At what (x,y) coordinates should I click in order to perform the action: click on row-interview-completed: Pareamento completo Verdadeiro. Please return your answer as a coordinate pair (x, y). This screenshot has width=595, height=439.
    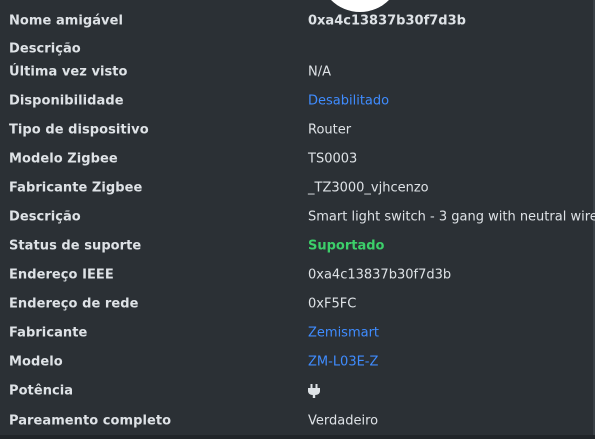
    Looking at the image, I should click on (296, 420).